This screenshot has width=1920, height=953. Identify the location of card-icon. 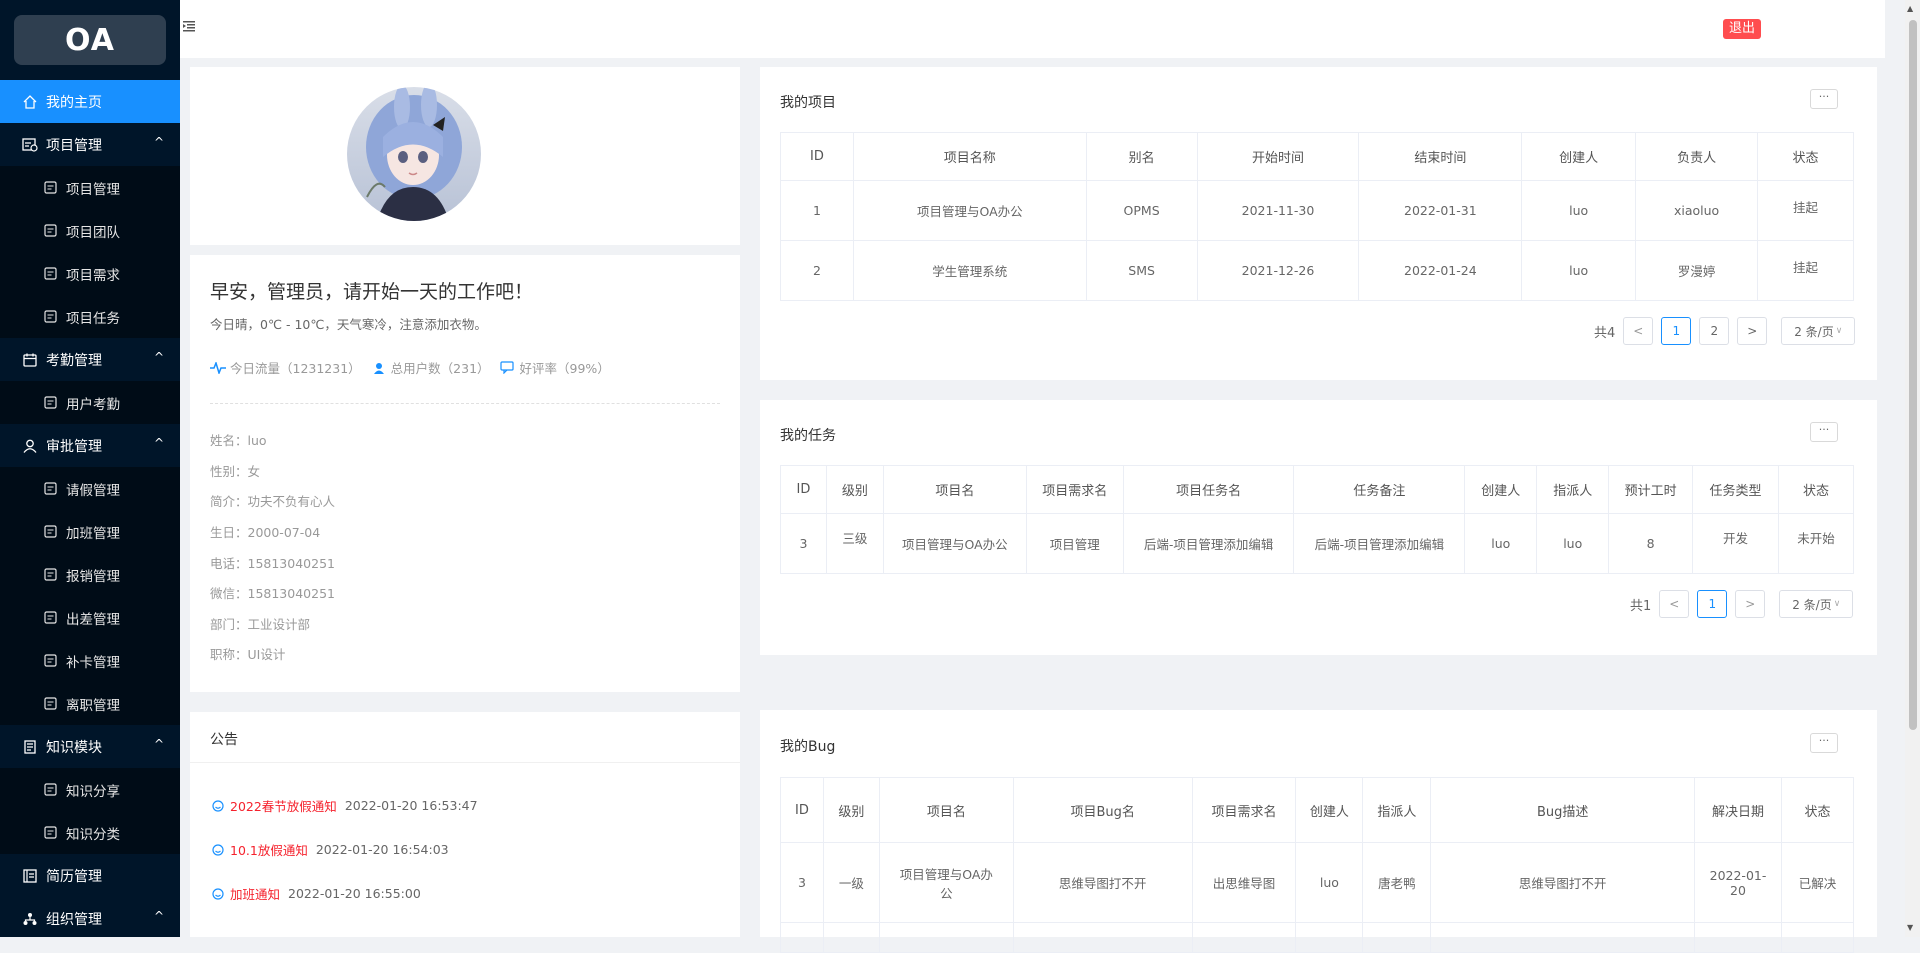
(50, 661).